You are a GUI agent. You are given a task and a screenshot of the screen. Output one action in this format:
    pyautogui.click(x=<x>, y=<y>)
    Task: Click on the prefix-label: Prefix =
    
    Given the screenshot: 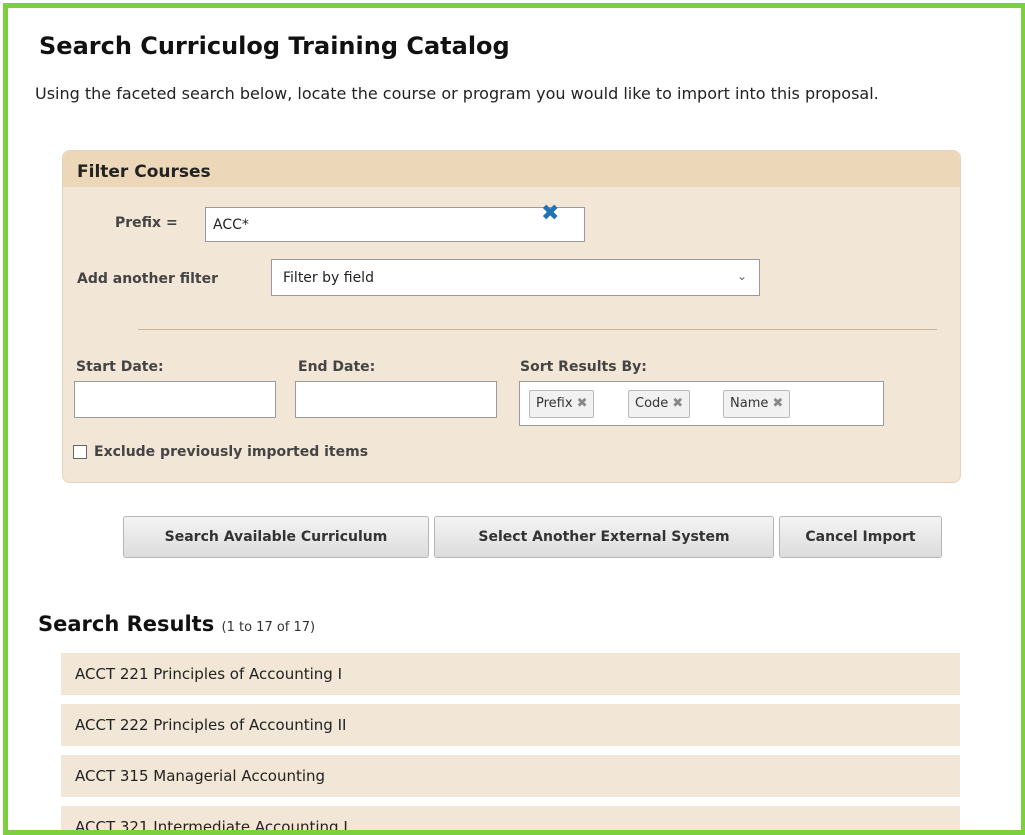 What is the action you would take?
    pyautogui.click(x=146, y=223)
    